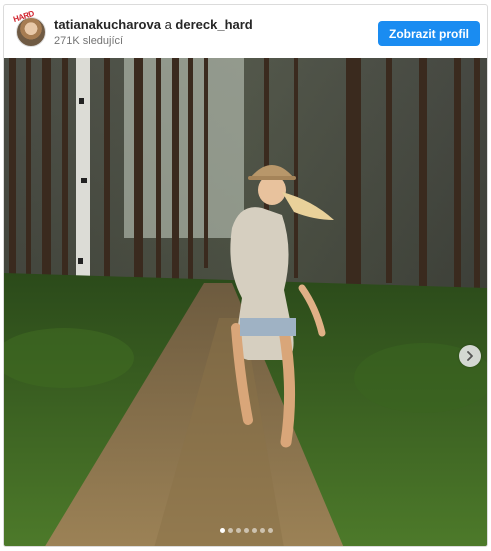  I want to click on carousel-next-button, so click(470, 356).